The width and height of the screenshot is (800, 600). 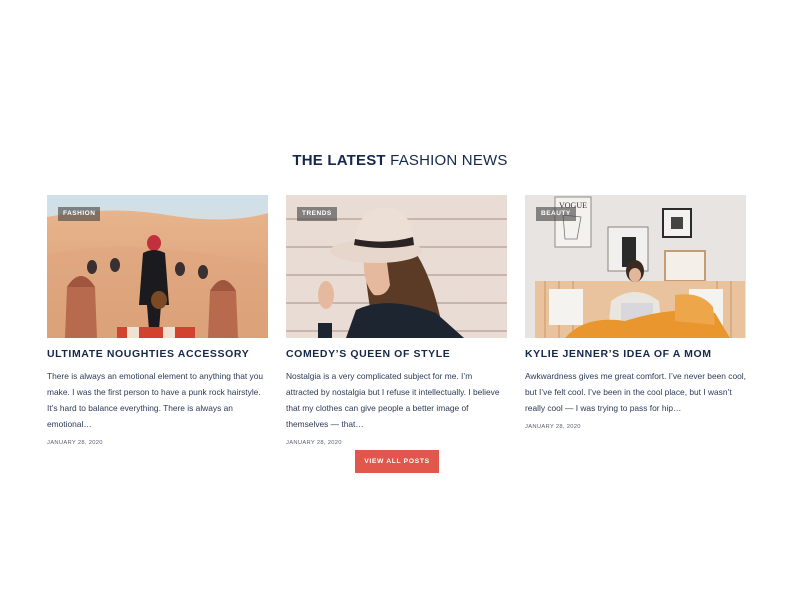 What do you see at coordinates (157, 354) in the screenshot?
I see `post-title: ULTIMATE NOUGHTIES ACCESSORY` at bounding box center [157, 354].